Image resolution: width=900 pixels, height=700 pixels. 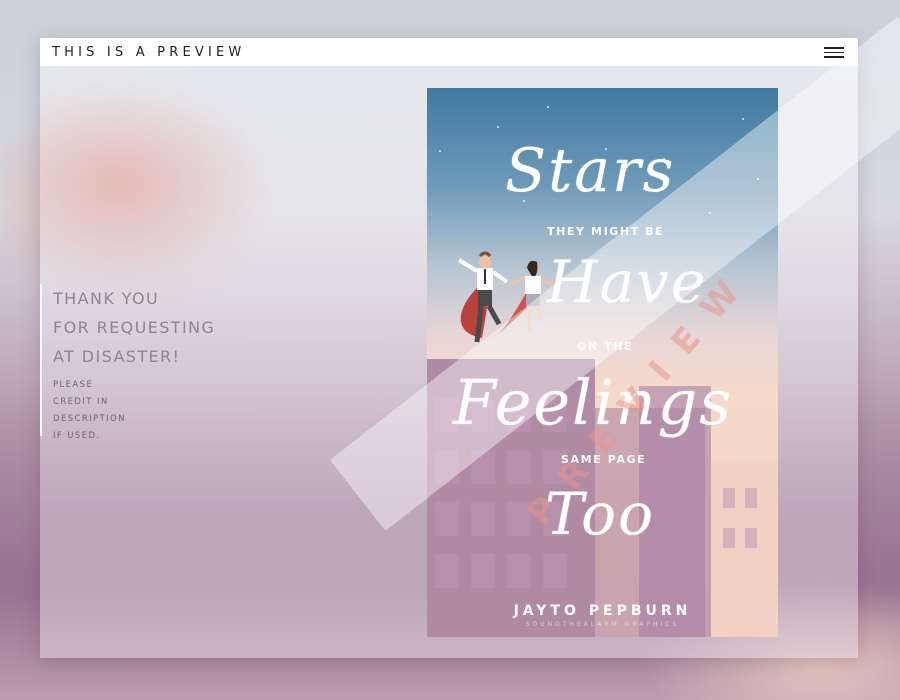 What do you see at coordinates (590, 171) in the screenshot?
I see `cover-title-word-1: Stars` at bounding box center [590, 171].